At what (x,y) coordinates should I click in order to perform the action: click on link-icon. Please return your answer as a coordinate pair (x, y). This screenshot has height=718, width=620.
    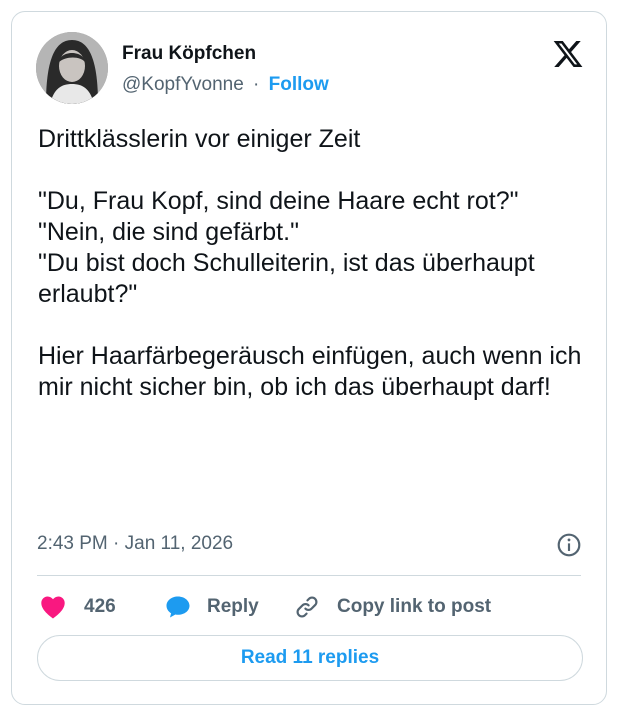
    Looking at the image, I should click on (307, 607).